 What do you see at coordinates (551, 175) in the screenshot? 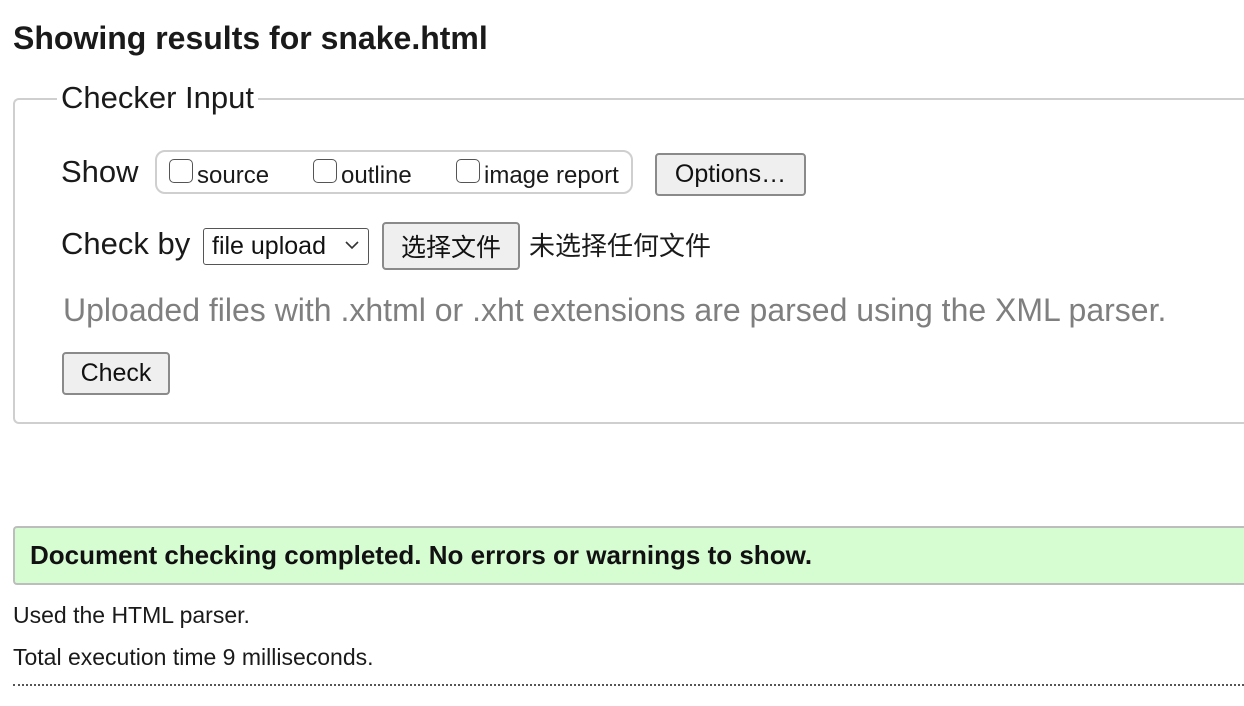
I see `image-report-checkbox-label: image report` at bounding box center [551, 175].